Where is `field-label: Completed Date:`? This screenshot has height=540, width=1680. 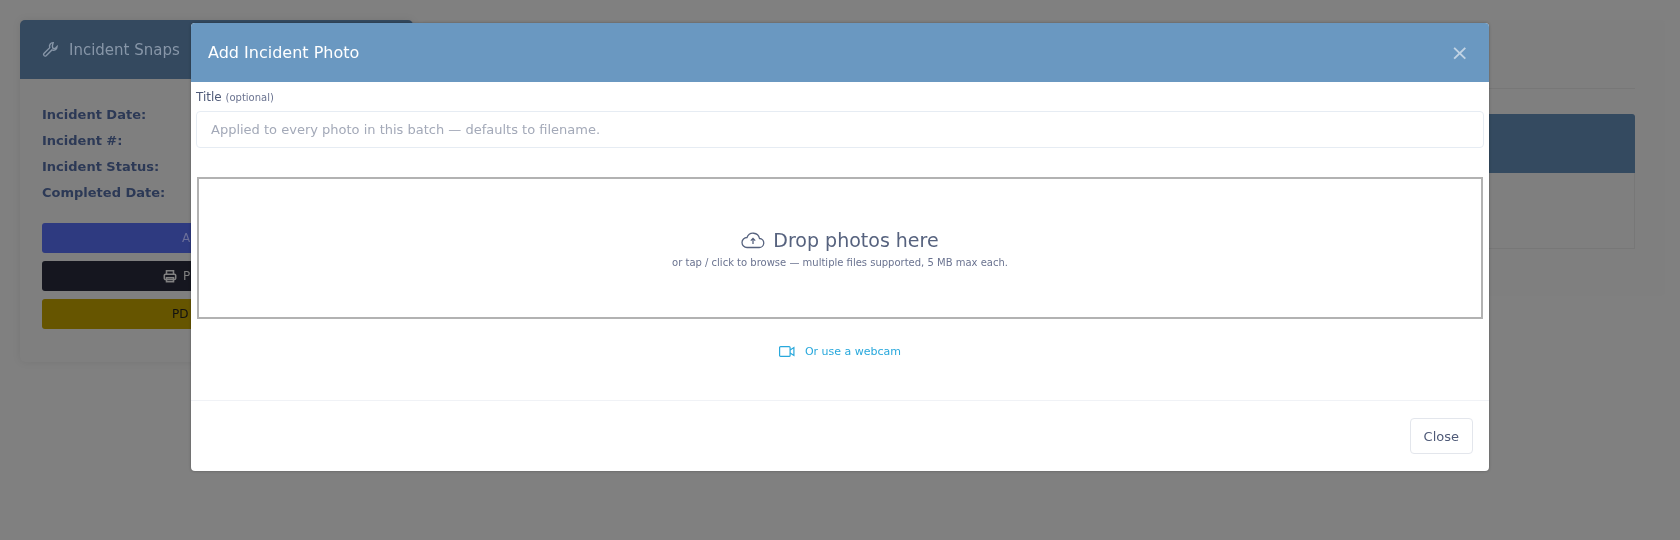
field-label: Completed Date: is located at coordinates (104, 193).